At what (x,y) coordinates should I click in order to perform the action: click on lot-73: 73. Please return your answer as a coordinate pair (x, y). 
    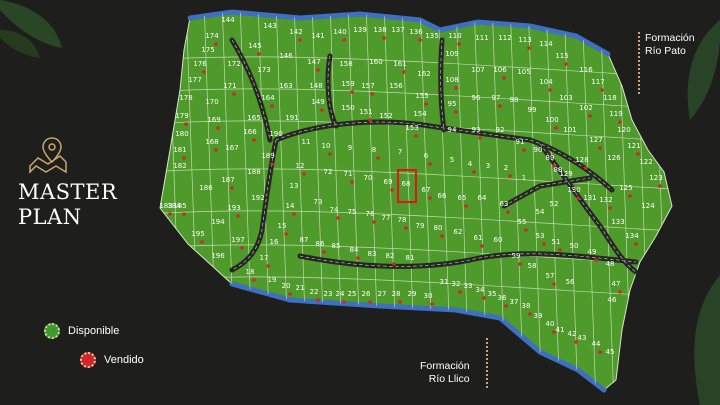
    Looking at the image, I should click on (318, 202).